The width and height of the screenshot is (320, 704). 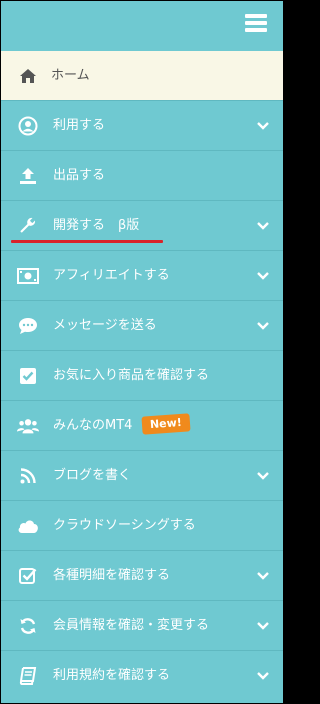 What do you see at coordinates (79, 175) in the screenshot?
I see `menu-item-label: 出品する` at bounding box center [79, 175].